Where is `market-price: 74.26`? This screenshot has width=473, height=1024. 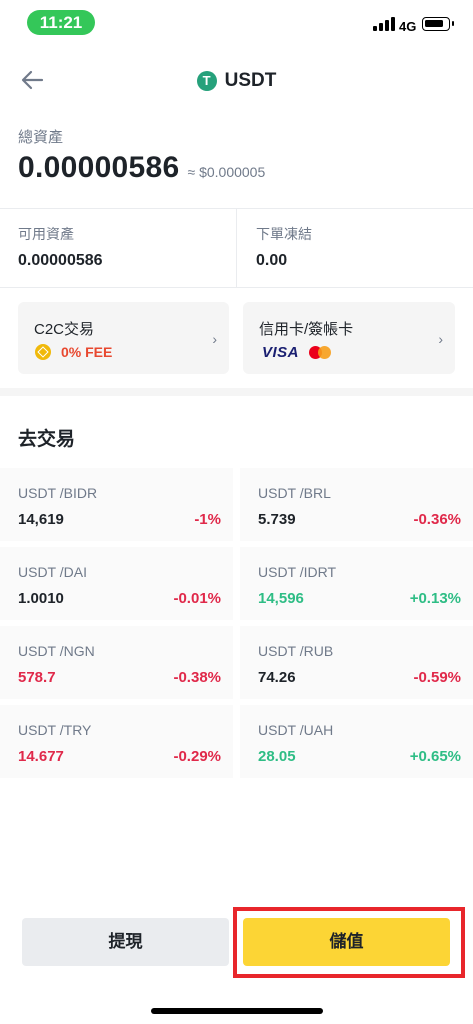
market-price: 74.26 is located at coordinates (277, 677).